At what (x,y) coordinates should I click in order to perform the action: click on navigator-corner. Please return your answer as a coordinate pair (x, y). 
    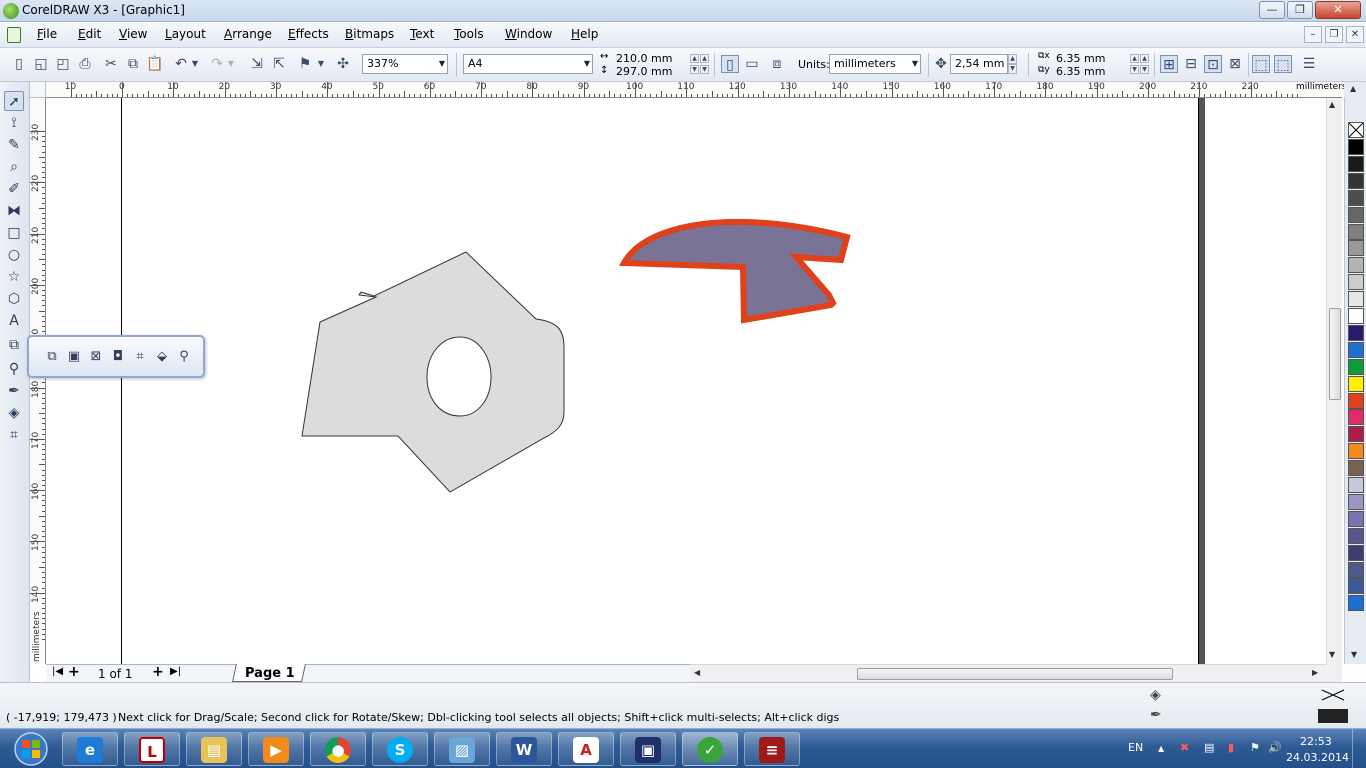
    Looking at the image, I should click on (1334, 673).